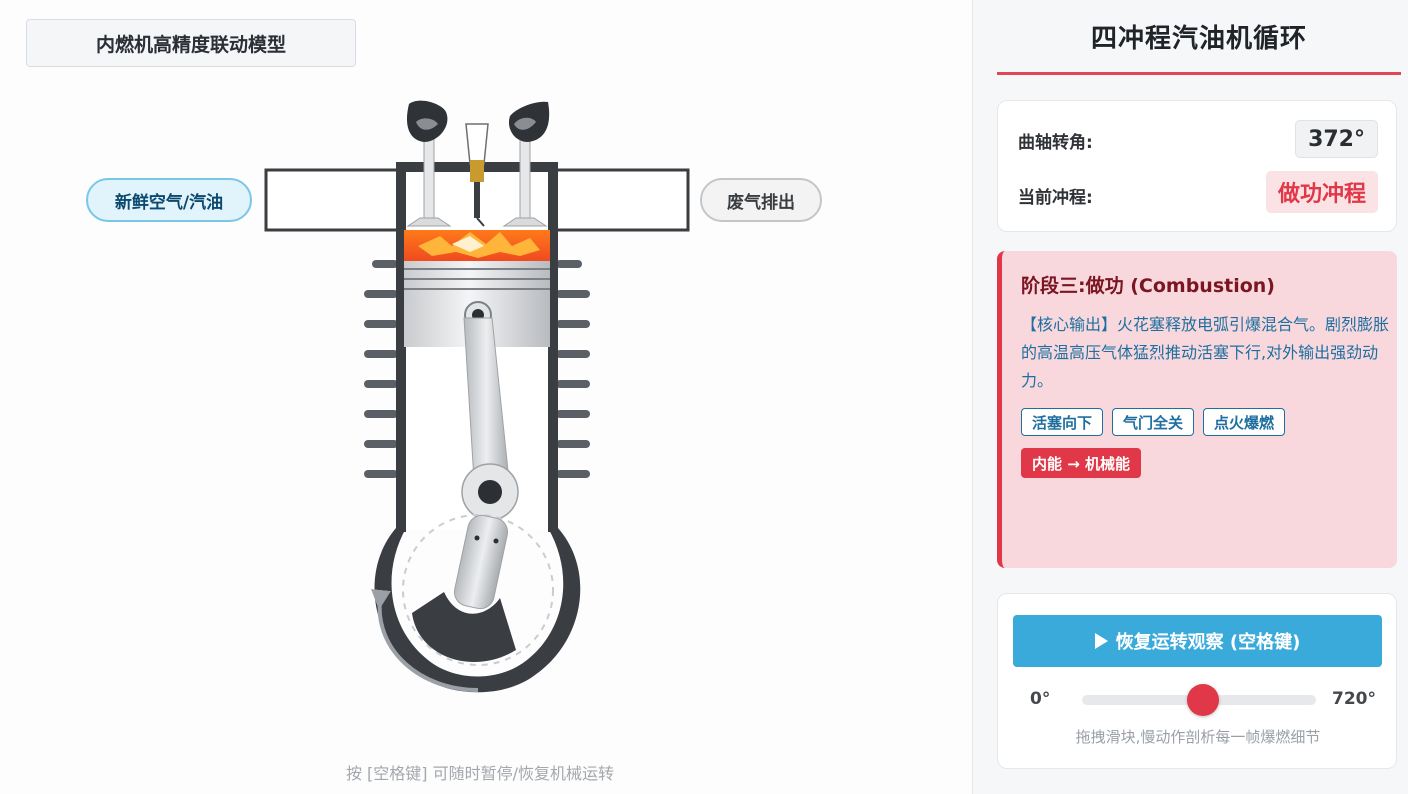 This screenshot has width=1408, height=794. What do you see at coordinates (1148, 286) in the screenshot?
I see `phase-title: 阶段三:做功 (Combustion)` at bounding box center [1148, 286].